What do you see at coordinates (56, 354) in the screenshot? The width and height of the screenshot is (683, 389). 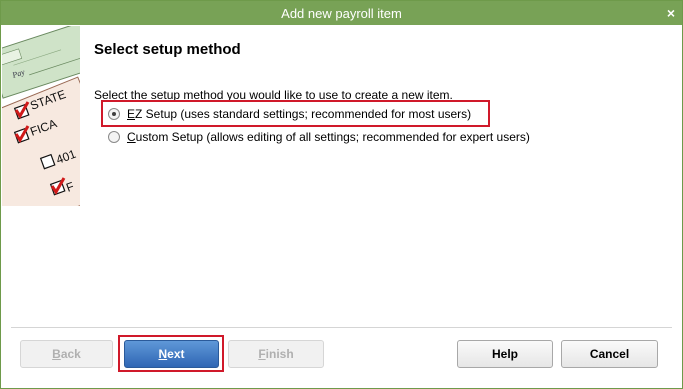 I see `back-mnemonic: B` at bounding box center [56, 354].